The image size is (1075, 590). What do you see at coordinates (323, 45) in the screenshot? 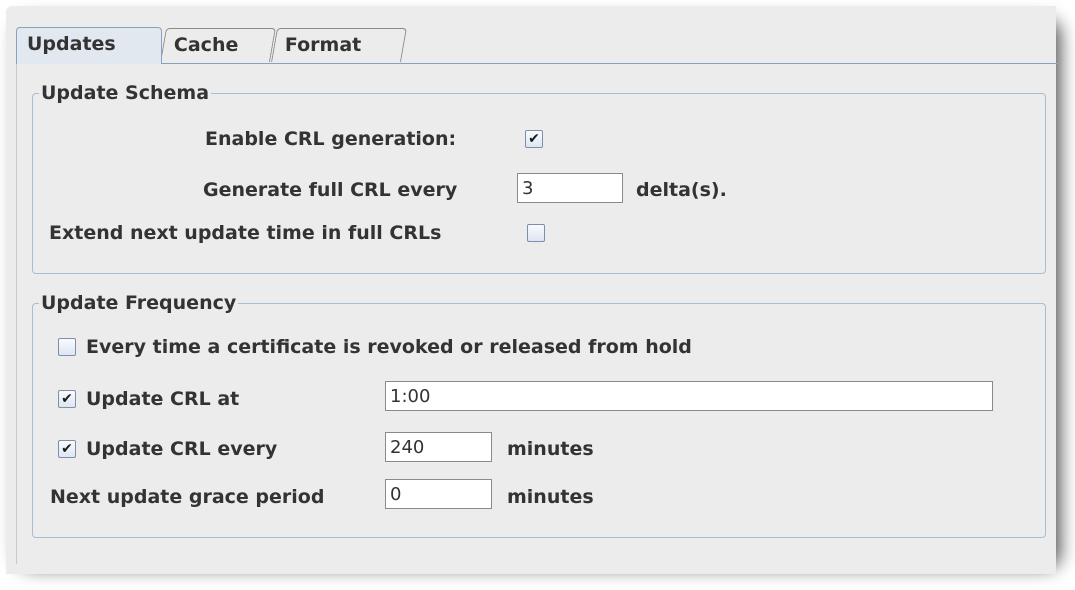
I see `tab-format-label: Format` at bounding box center [323, 45].